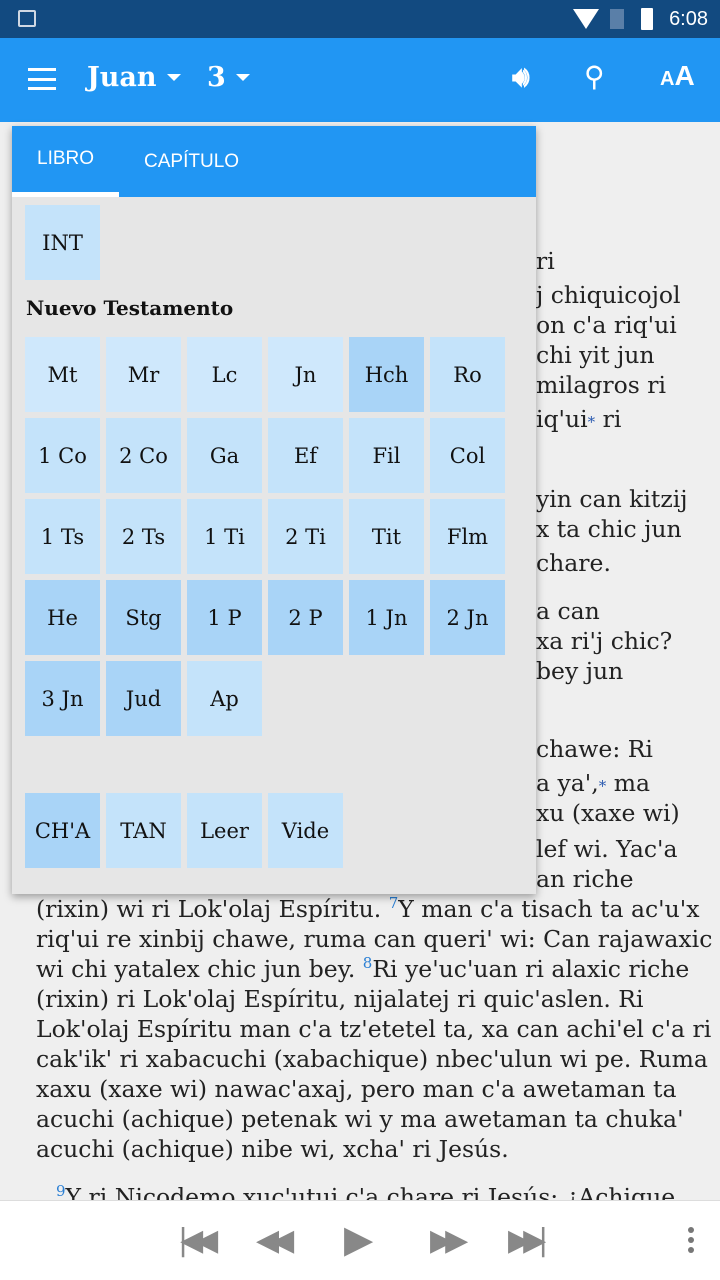  What do you see at coordinates (224, 617) in the screenshot?
I see `book-button: 1 P` at bounding box center [224, 617].